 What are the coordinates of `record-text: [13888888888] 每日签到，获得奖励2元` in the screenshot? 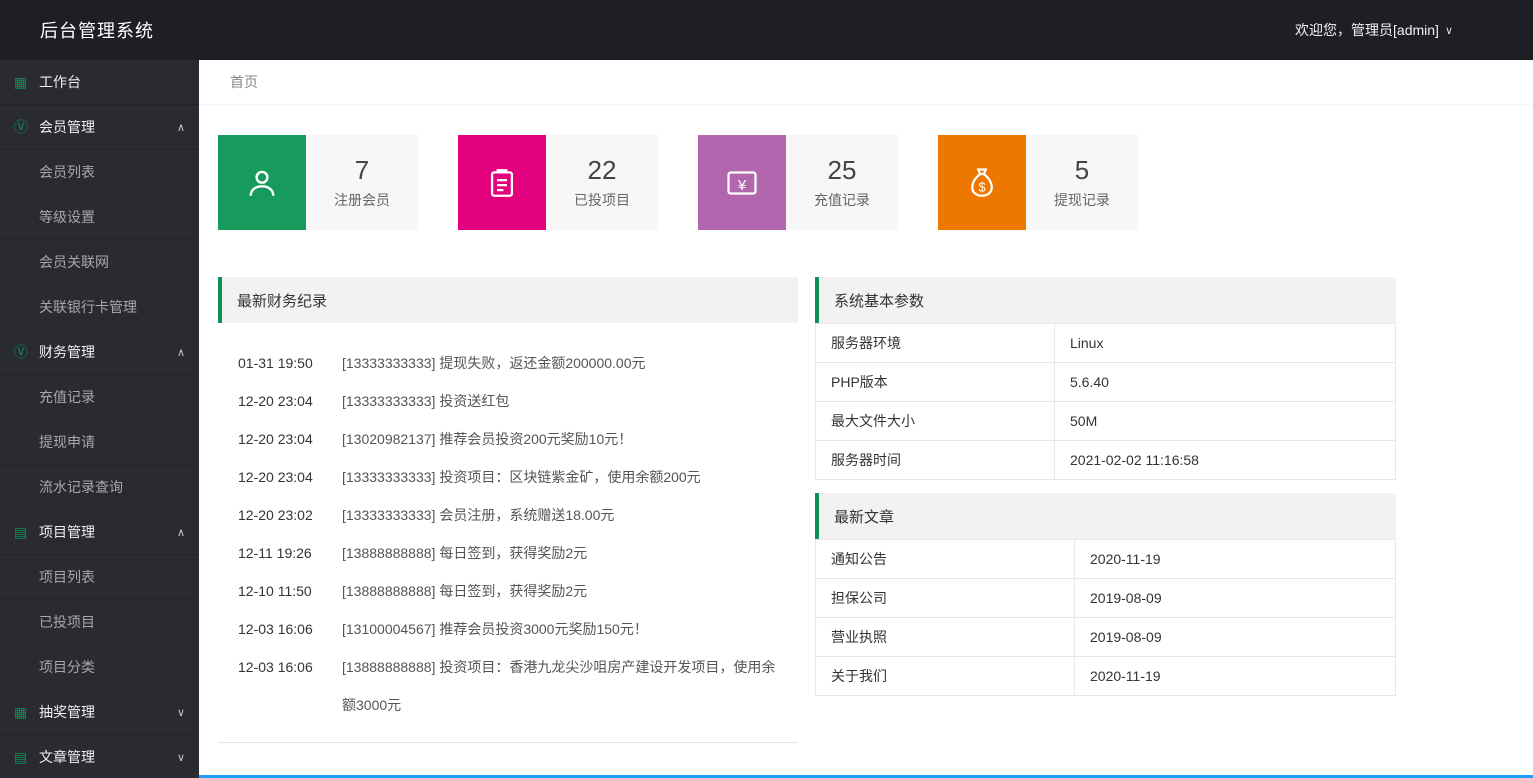 It's located at (465, 553).